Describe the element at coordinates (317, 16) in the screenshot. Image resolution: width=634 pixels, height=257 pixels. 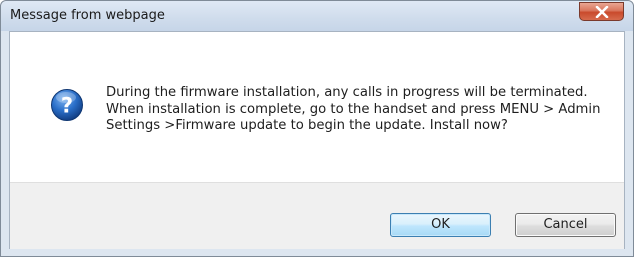
I see `title-bar: Message from webpage` at that location.